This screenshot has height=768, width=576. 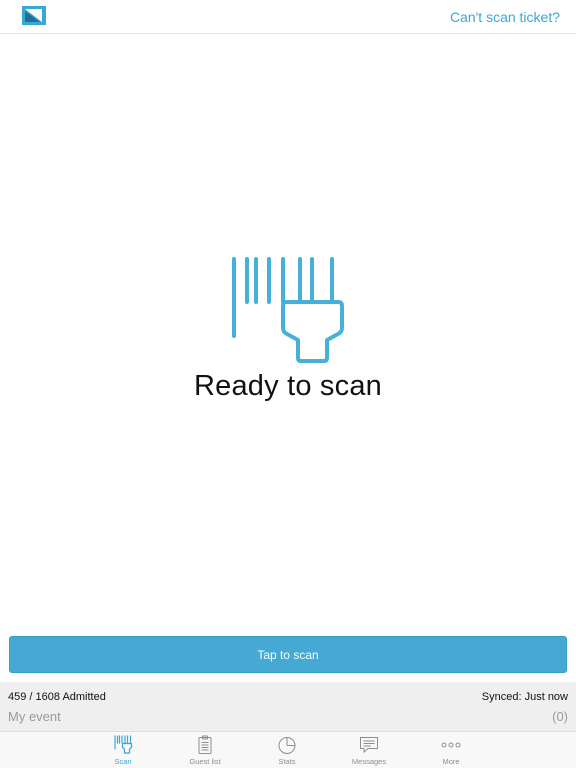 What do you see at coordinates (123, 761) in the screenshot?
I see `tab-label-scan: Scan` at bounding box center [123, 761].